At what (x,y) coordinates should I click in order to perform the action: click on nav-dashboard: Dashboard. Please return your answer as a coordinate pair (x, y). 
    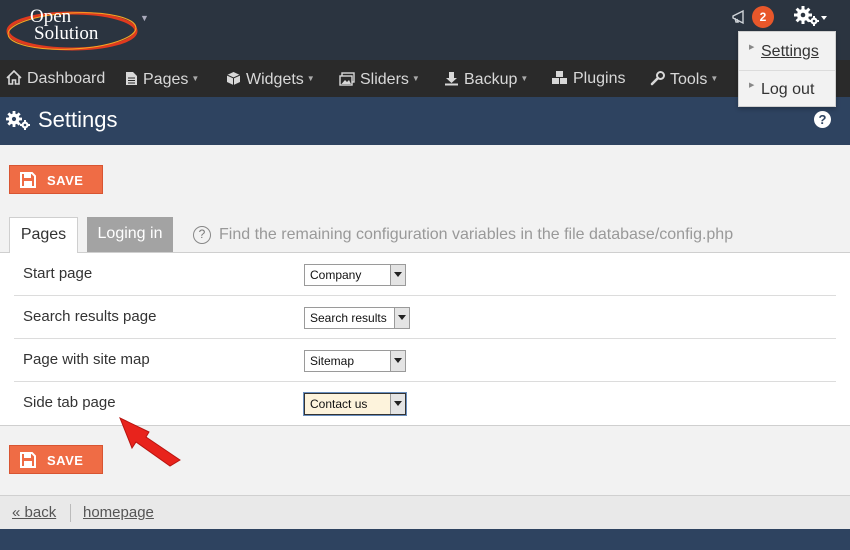
    Looking at the image, I should click on (55, 78).